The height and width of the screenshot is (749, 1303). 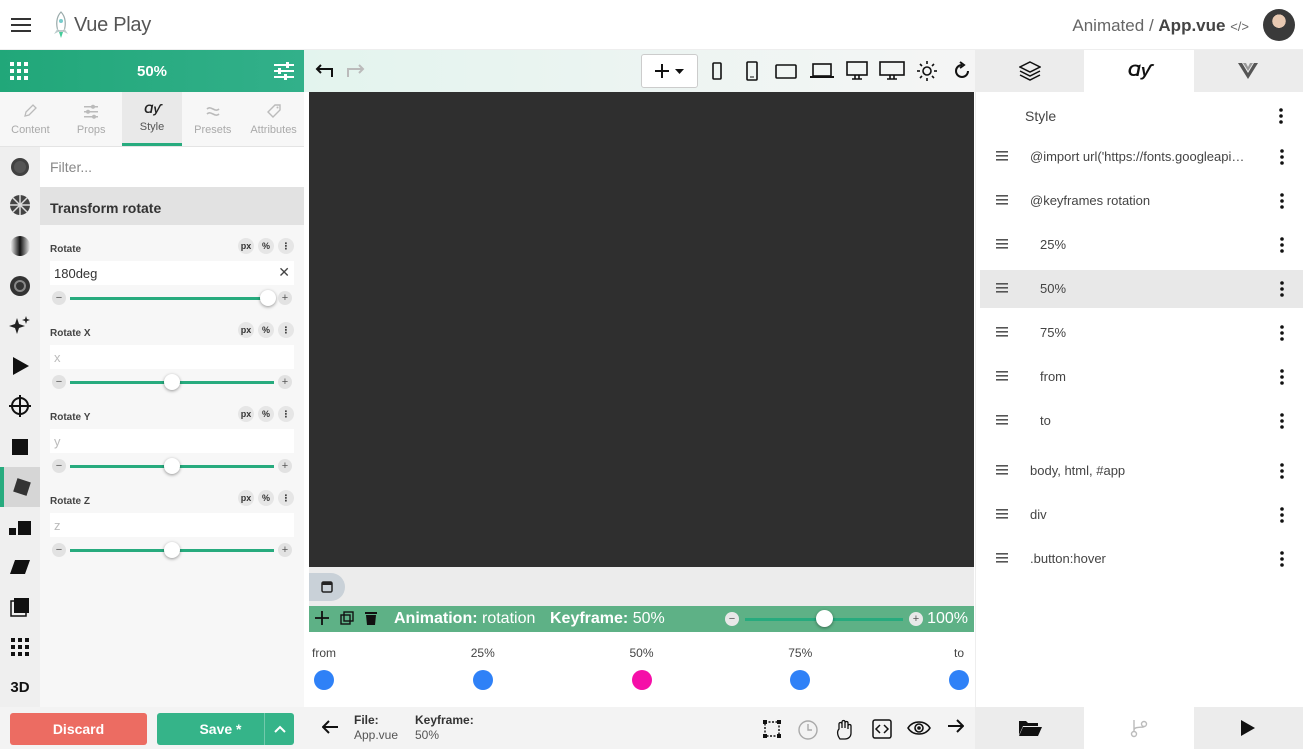 What do you see at coordinates (324, 71) in the screenshot?
I see `undo-icon` at bounding box center [324, 71].